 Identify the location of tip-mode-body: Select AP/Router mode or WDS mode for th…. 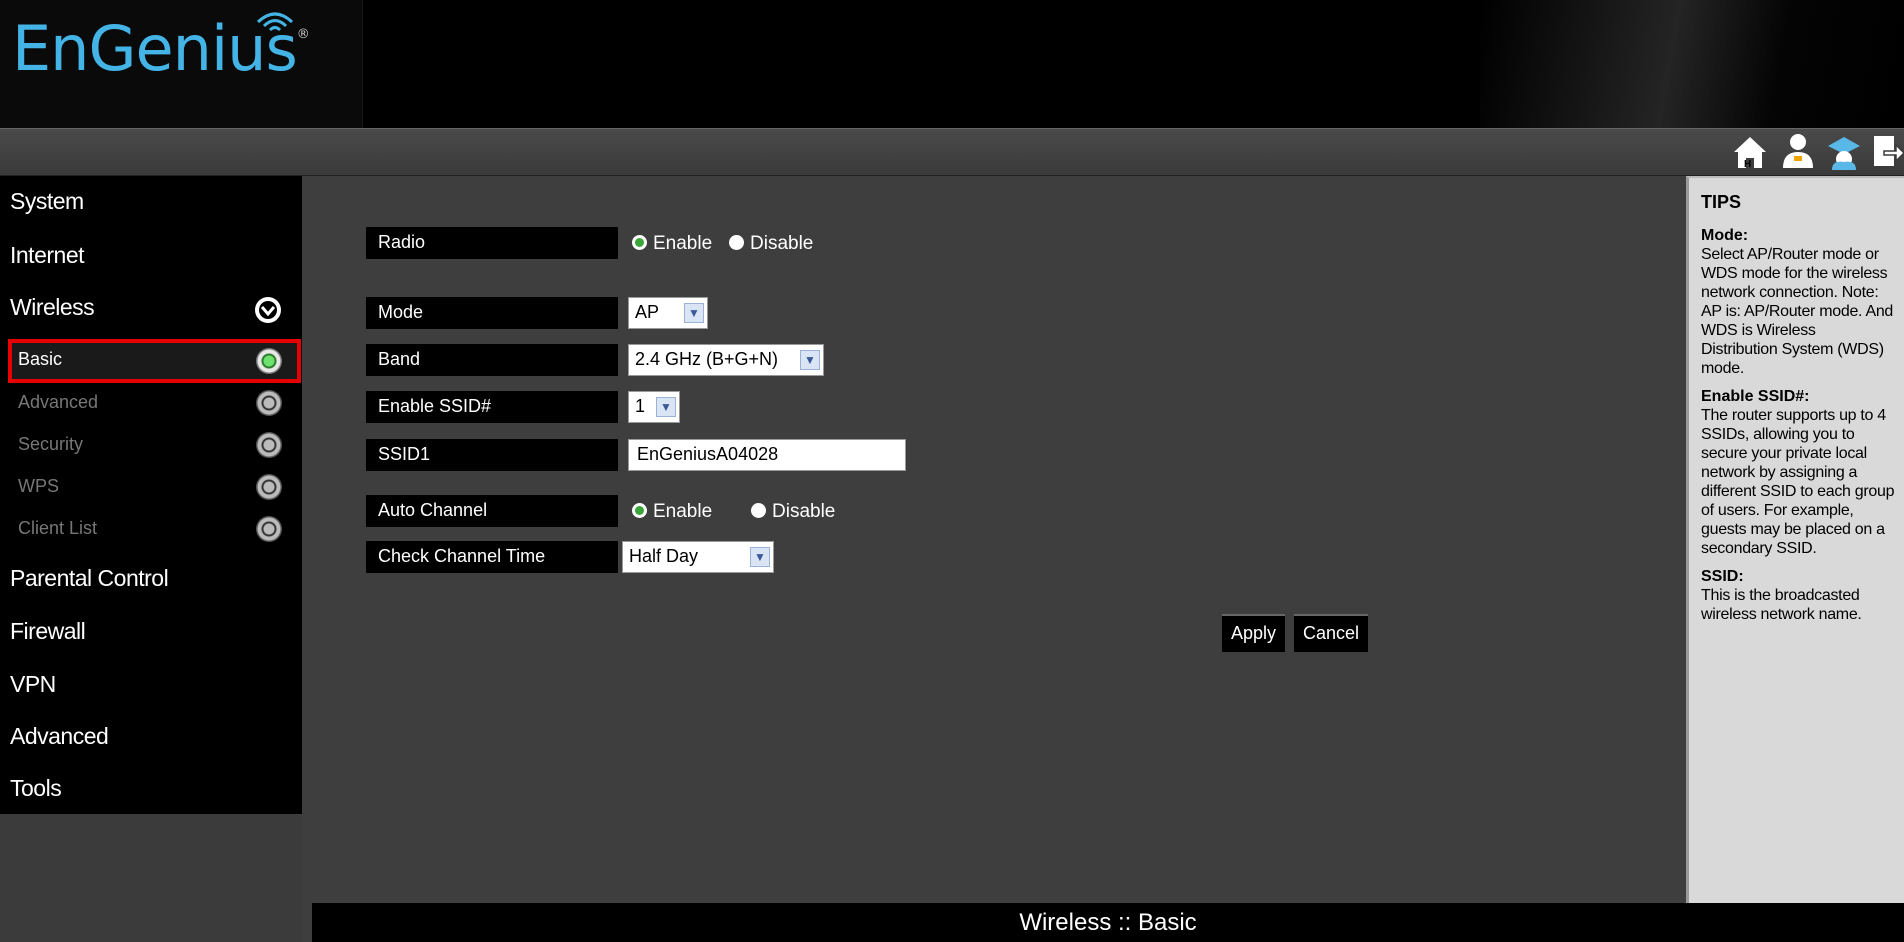
(1797, 311).